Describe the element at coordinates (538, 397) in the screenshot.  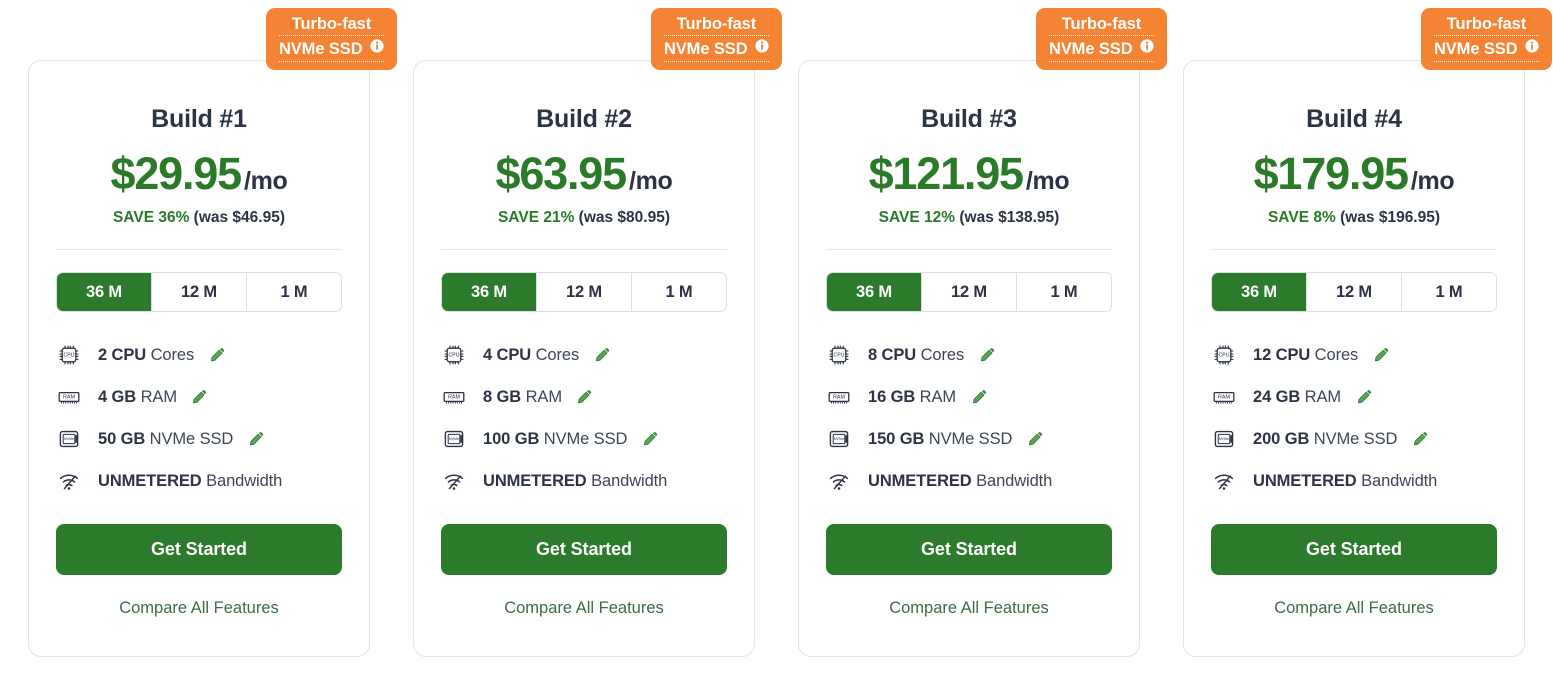
I see `spec-text-ram: 8 GB RAM` at that location.